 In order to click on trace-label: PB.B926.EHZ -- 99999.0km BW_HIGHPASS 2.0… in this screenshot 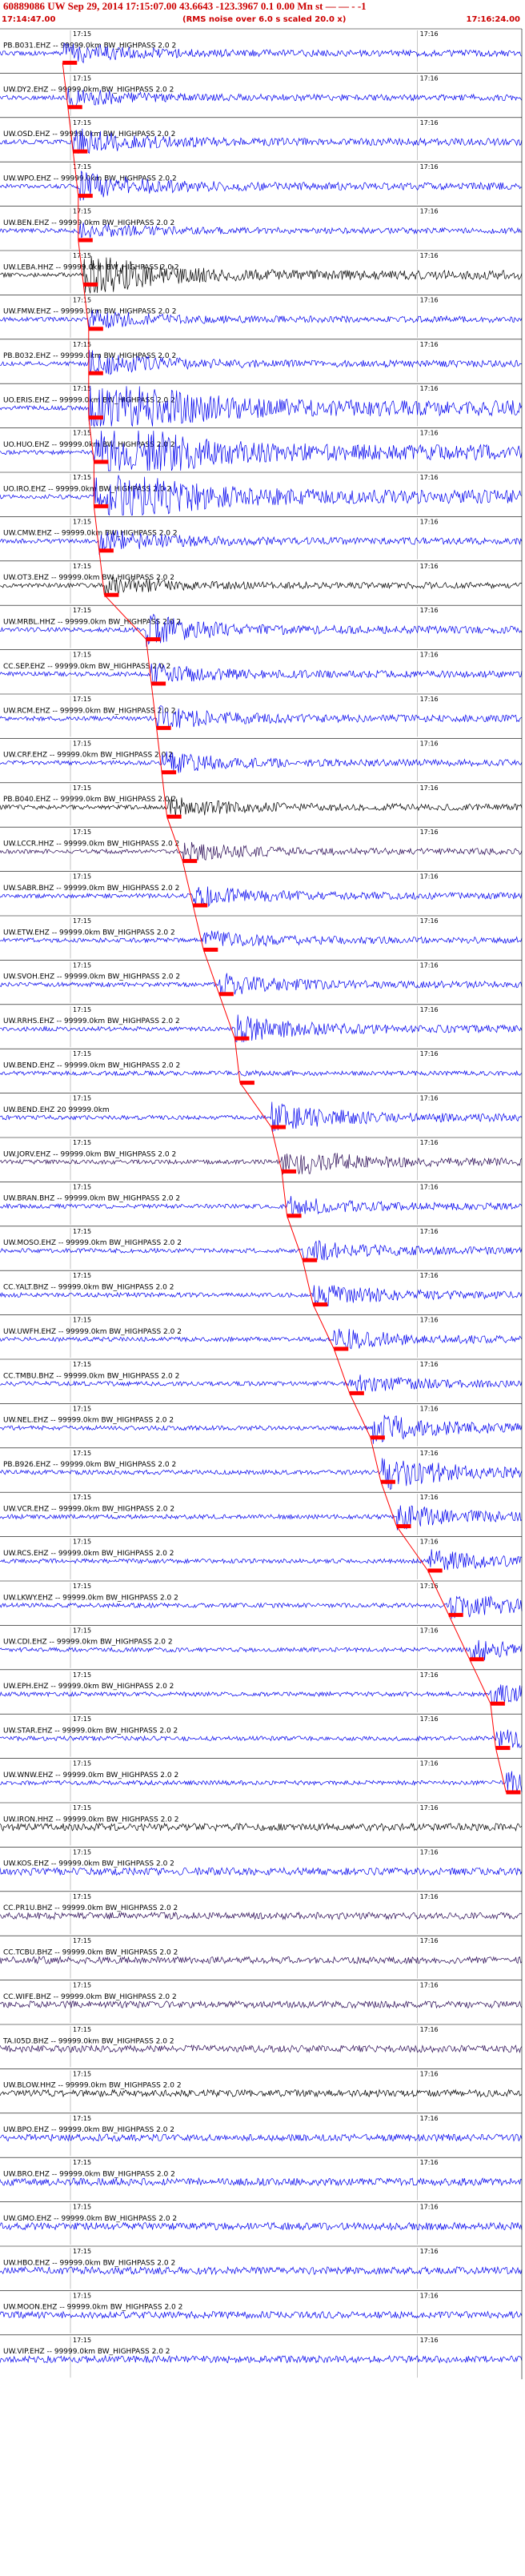, I will do `click(89, 1465)`.